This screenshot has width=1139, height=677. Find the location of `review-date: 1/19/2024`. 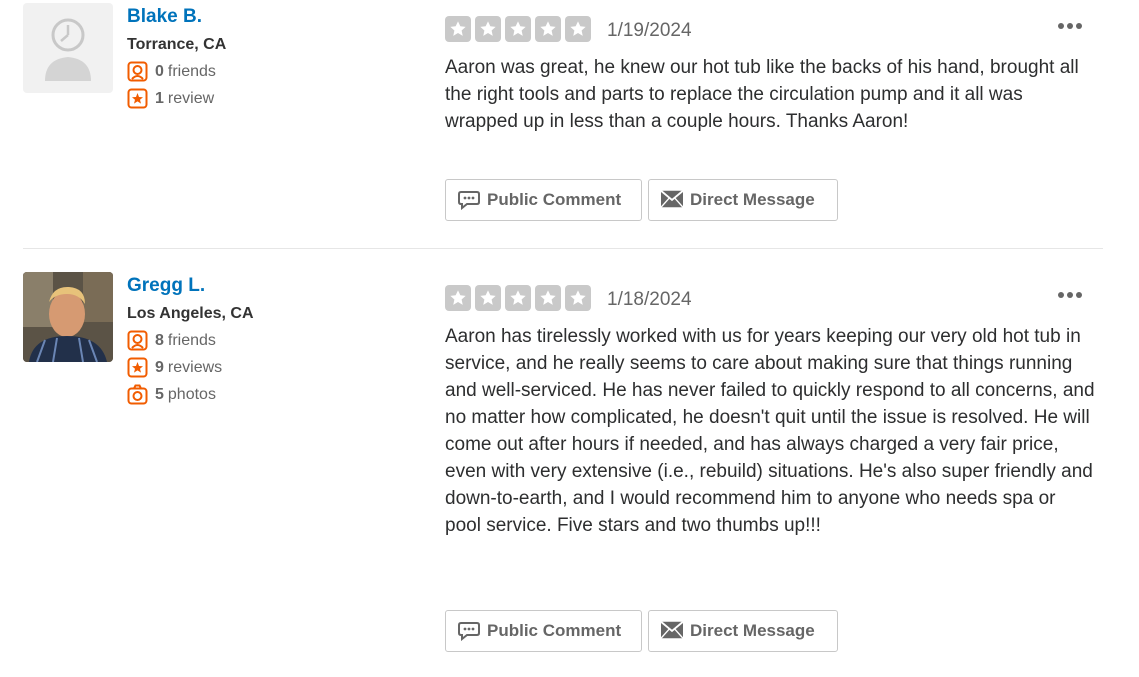

review-date: 1/19/2024 is located at coordinates (649, 30).